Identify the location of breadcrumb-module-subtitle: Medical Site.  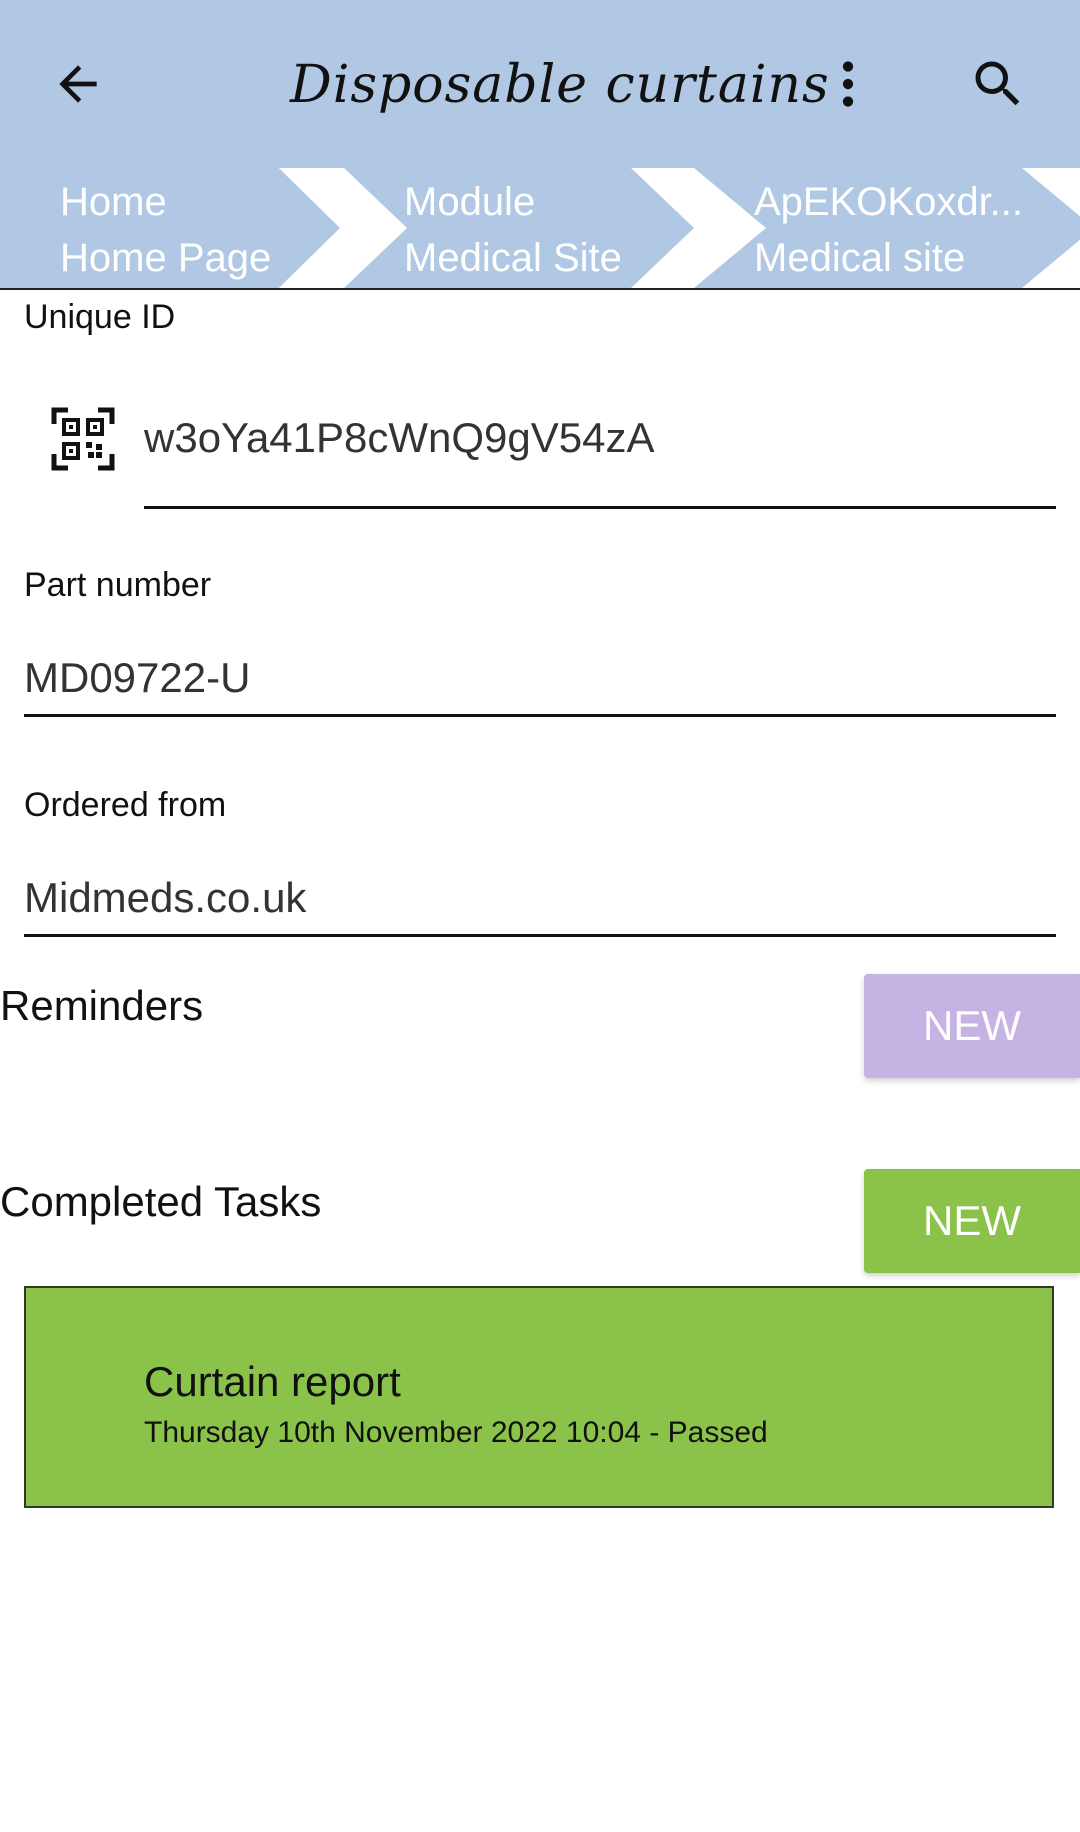
(513, 258).